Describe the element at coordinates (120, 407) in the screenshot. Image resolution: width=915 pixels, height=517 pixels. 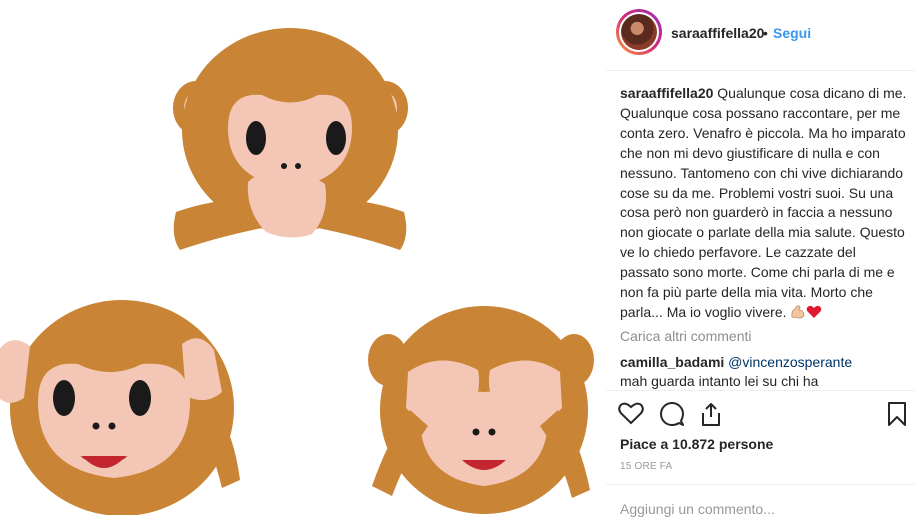
I see `hear-no-evil-monkey` at that location.